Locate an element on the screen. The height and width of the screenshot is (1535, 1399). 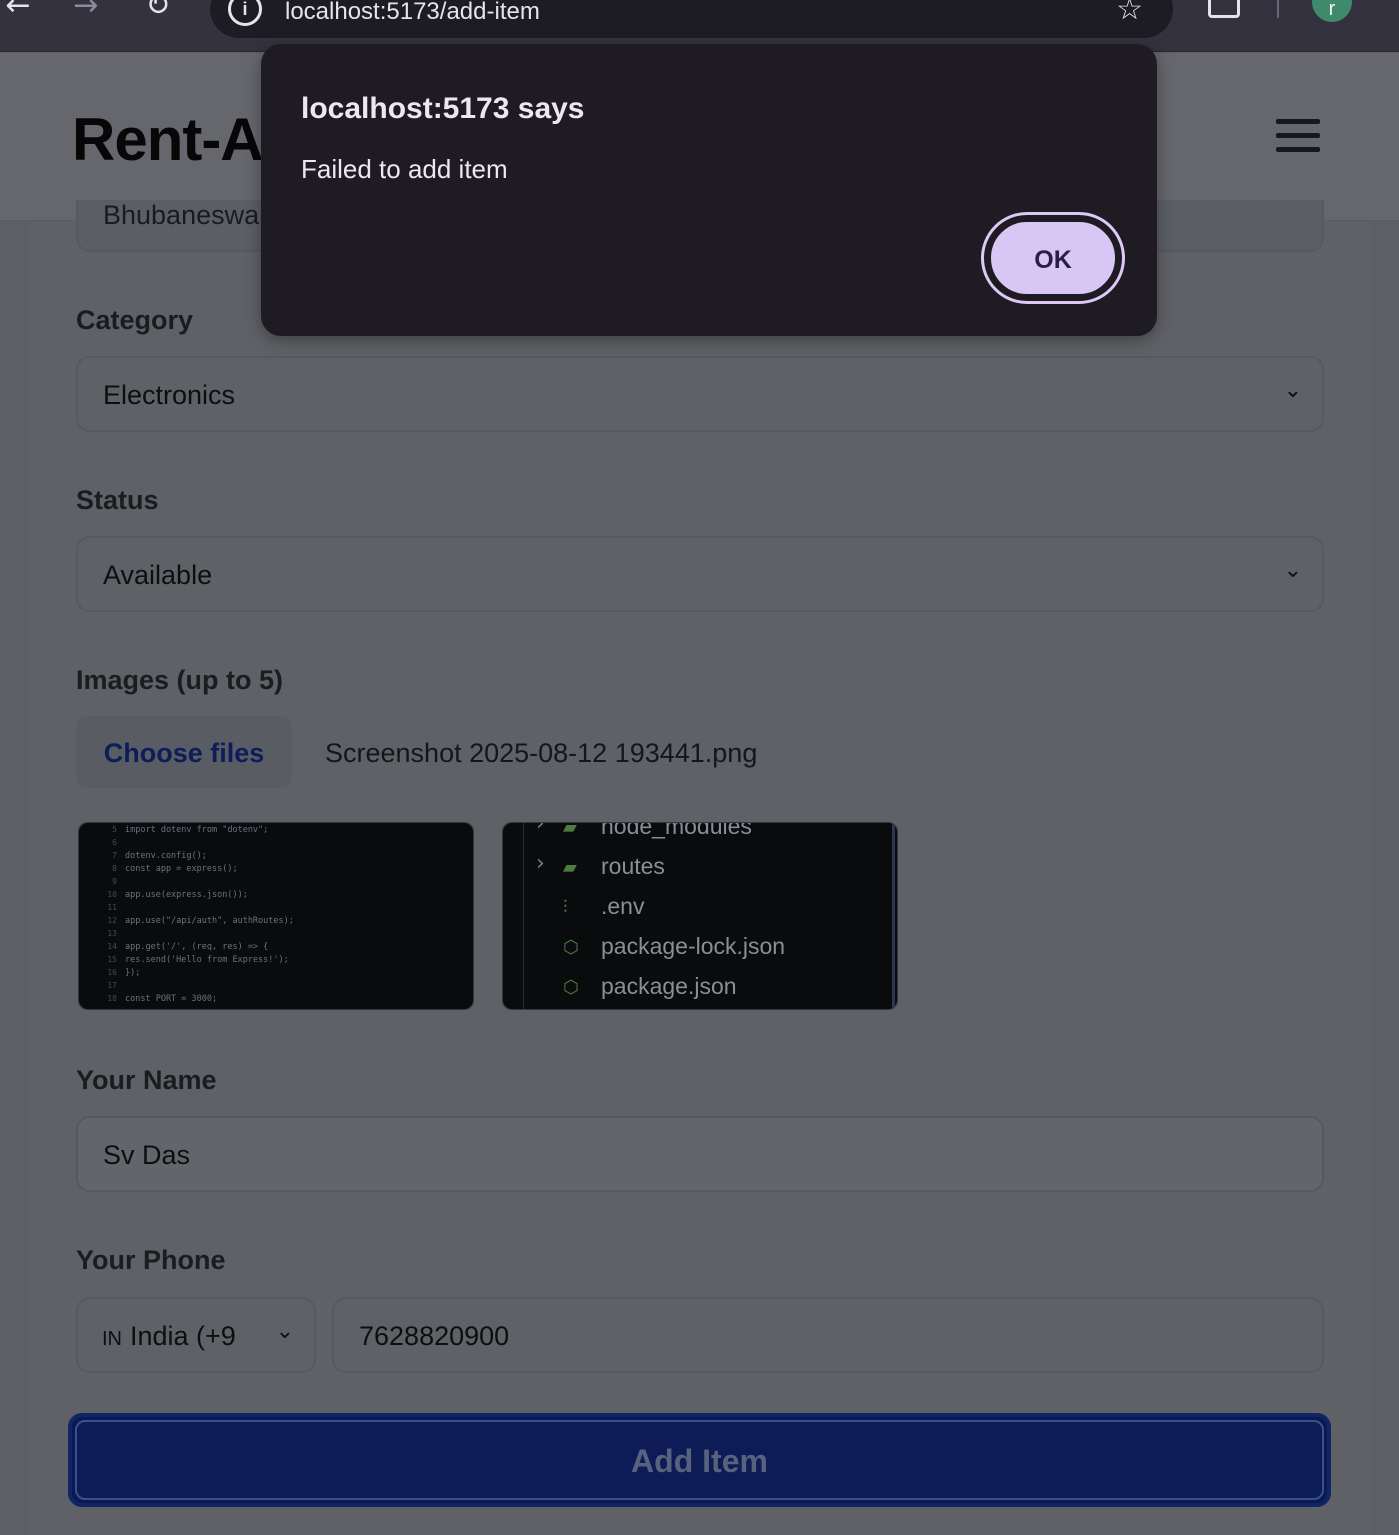
code-line-number: 9 is located at coordinates (114, 881).